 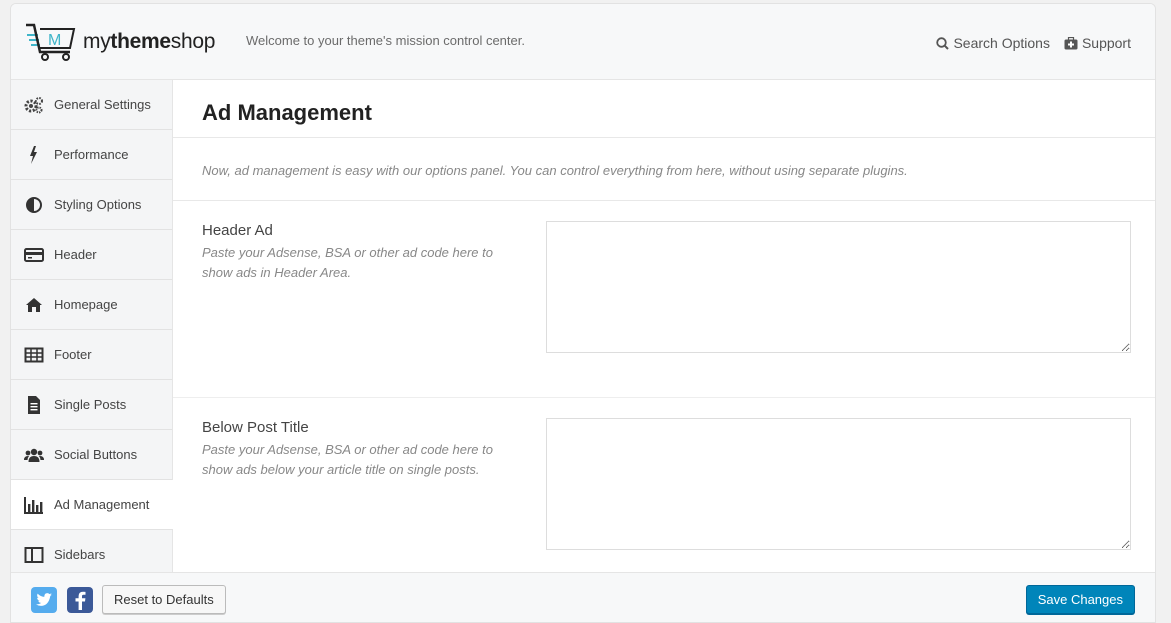 I want to click on facebook-button, so click(x=80, y=600).